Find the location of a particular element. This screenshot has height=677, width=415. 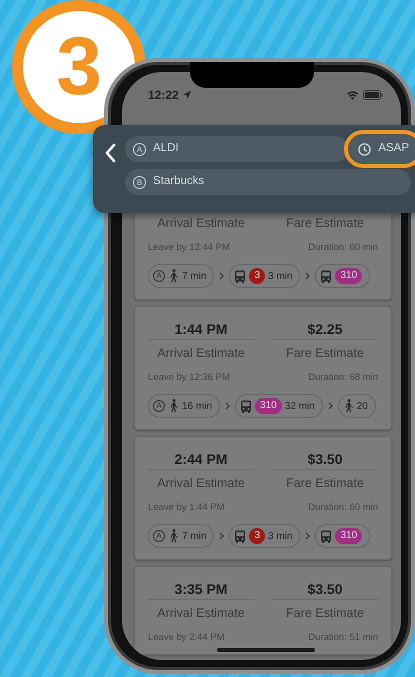

arrival-time: 1:44 PM is located at coordinates (201, 329).